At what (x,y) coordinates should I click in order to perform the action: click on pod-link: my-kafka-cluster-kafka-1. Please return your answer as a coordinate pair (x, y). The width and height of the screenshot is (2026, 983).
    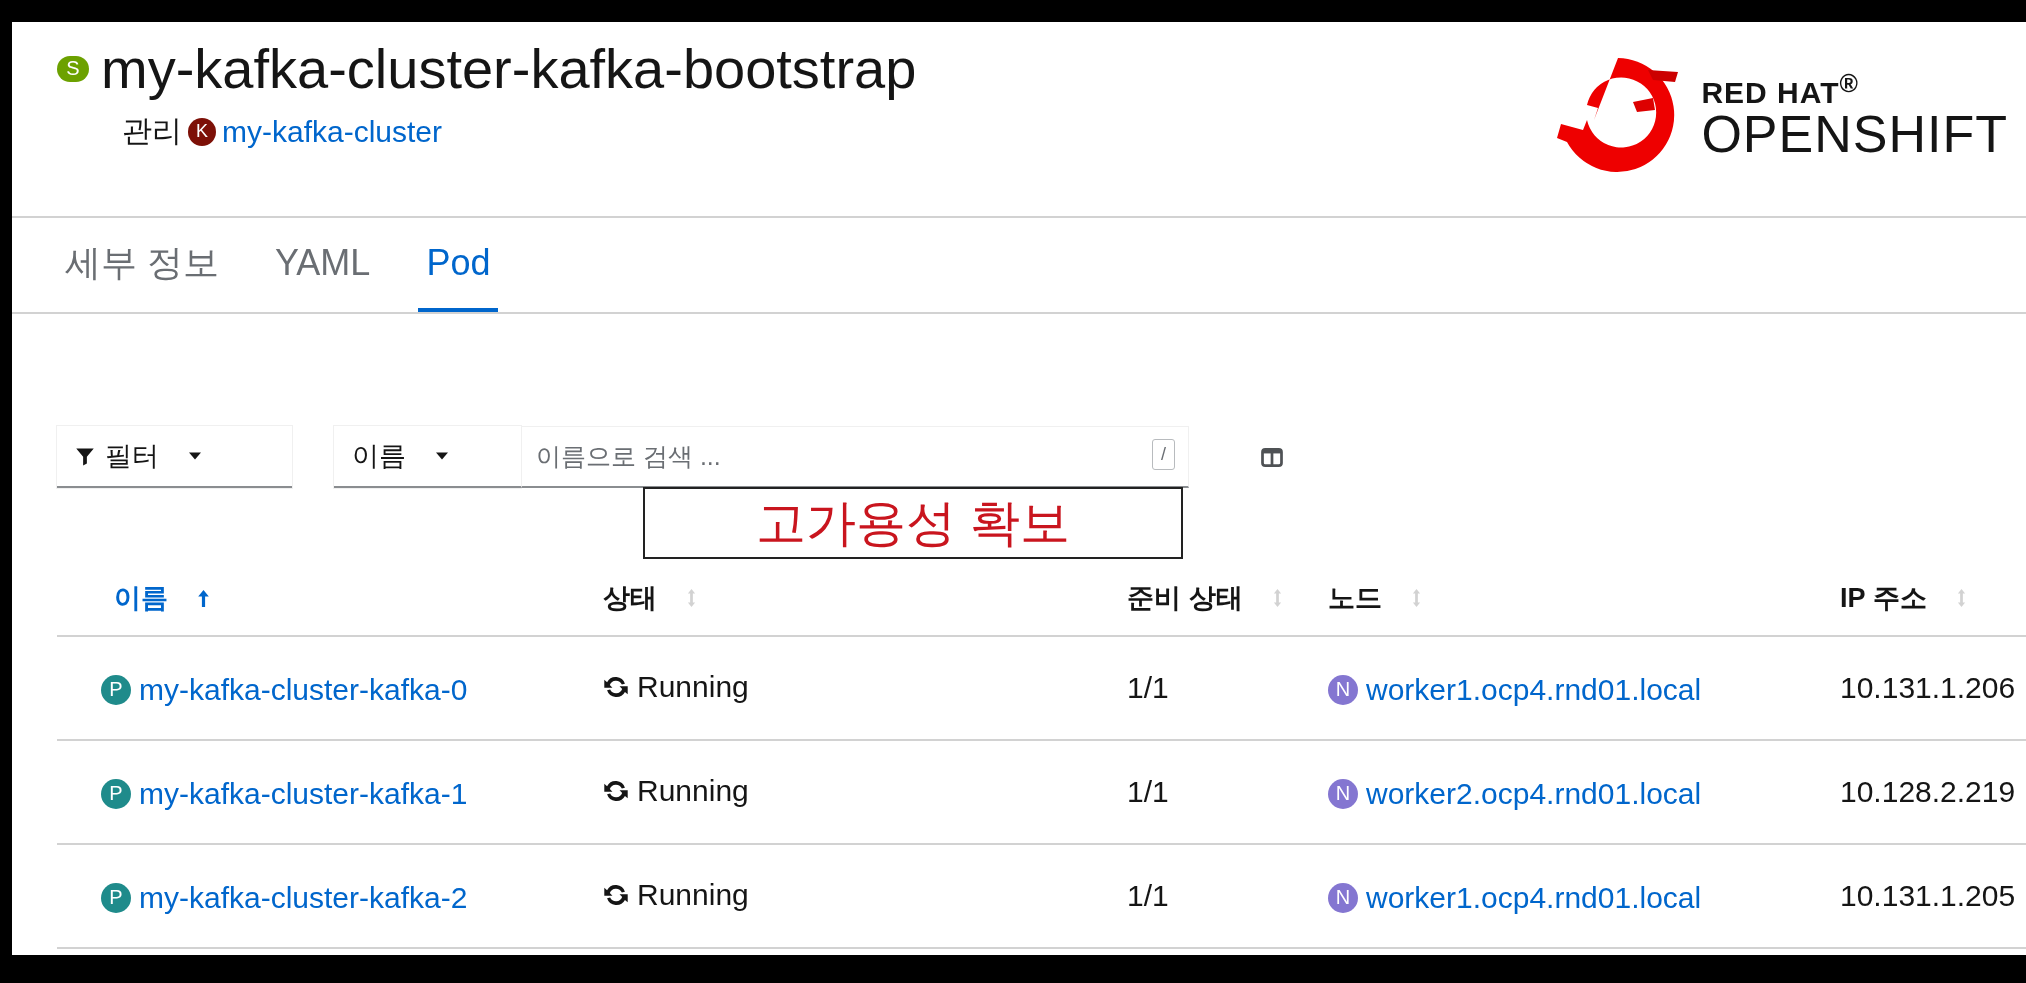
    Looking at the image, I should click on (303, 793).